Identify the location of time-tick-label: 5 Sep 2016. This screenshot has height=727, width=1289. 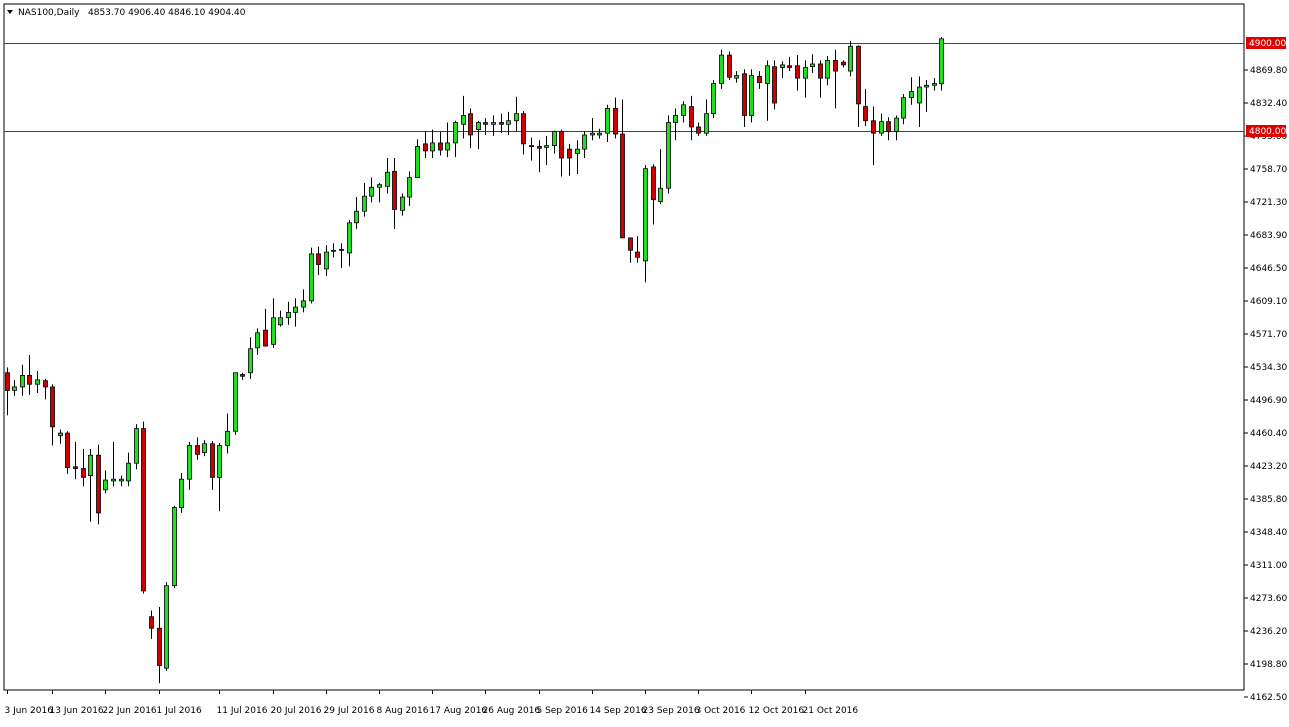
(563, 711).